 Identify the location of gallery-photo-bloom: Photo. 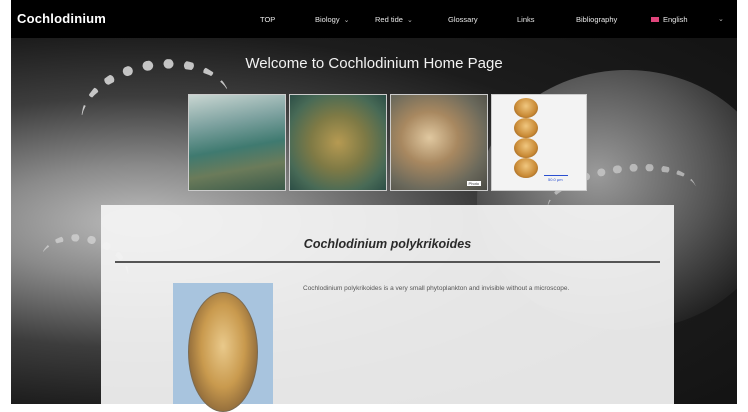
(439, 142).